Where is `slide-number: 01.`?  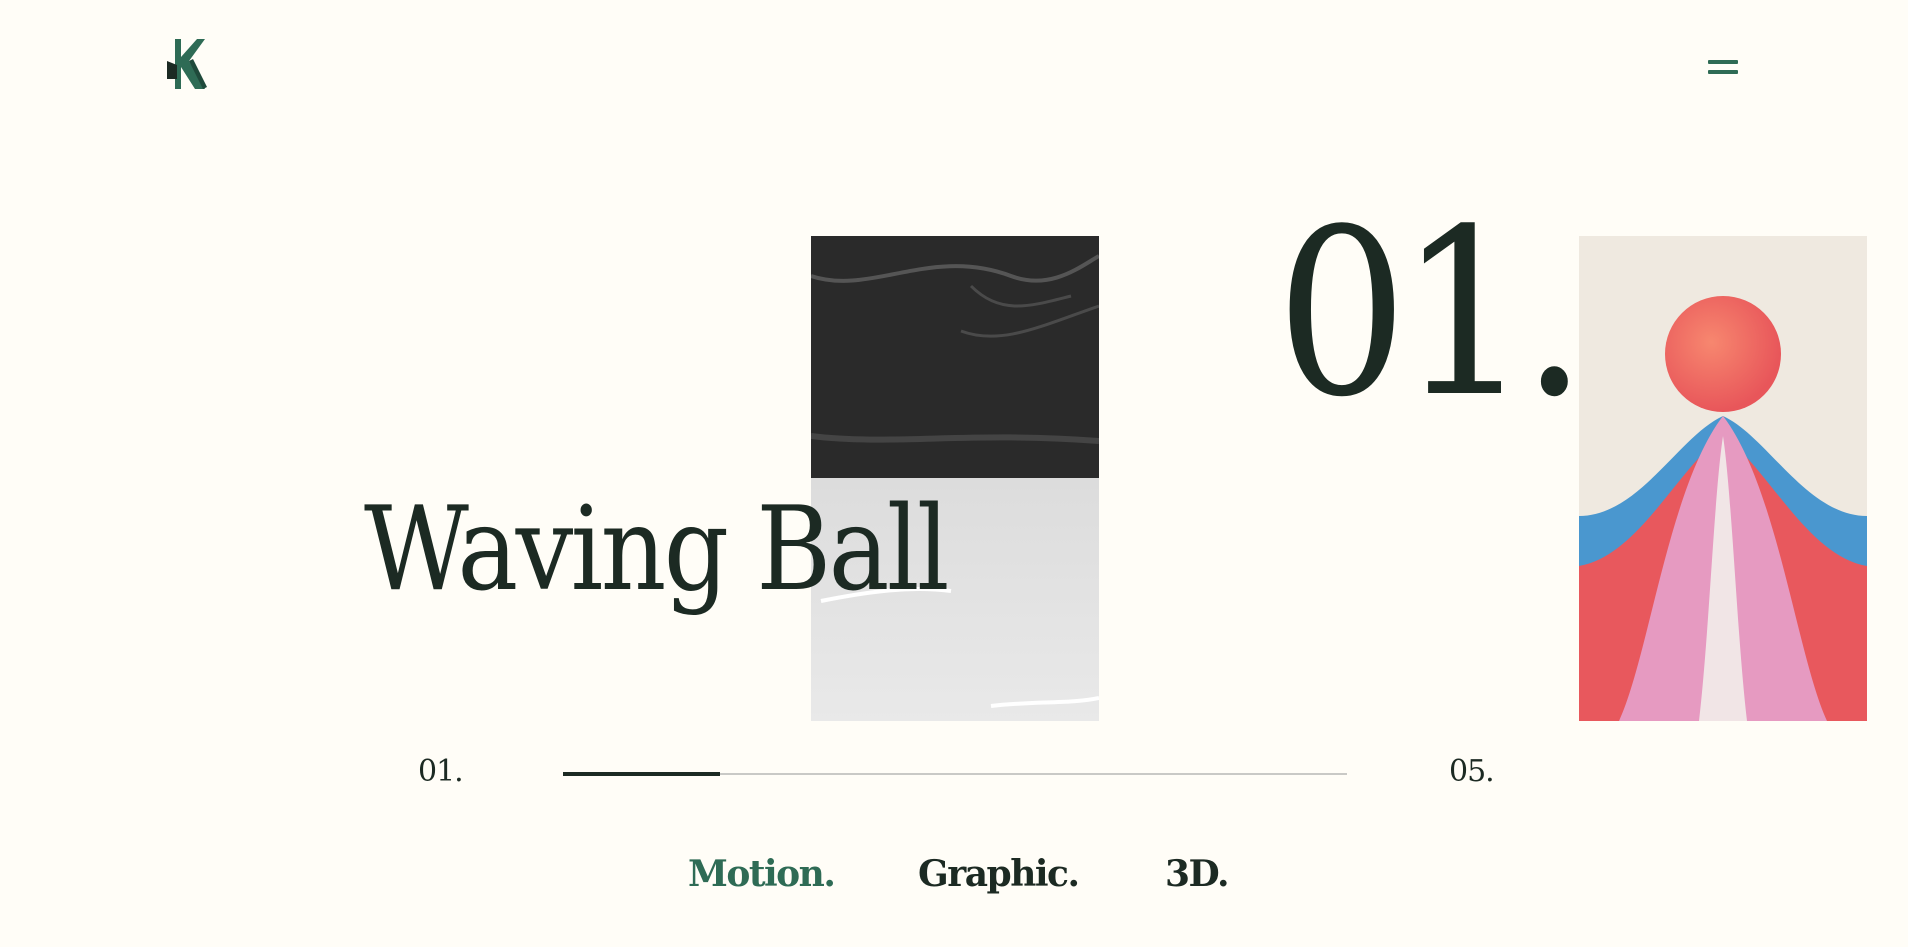 slide-number: 01. is located at coordinates (1431, 314).